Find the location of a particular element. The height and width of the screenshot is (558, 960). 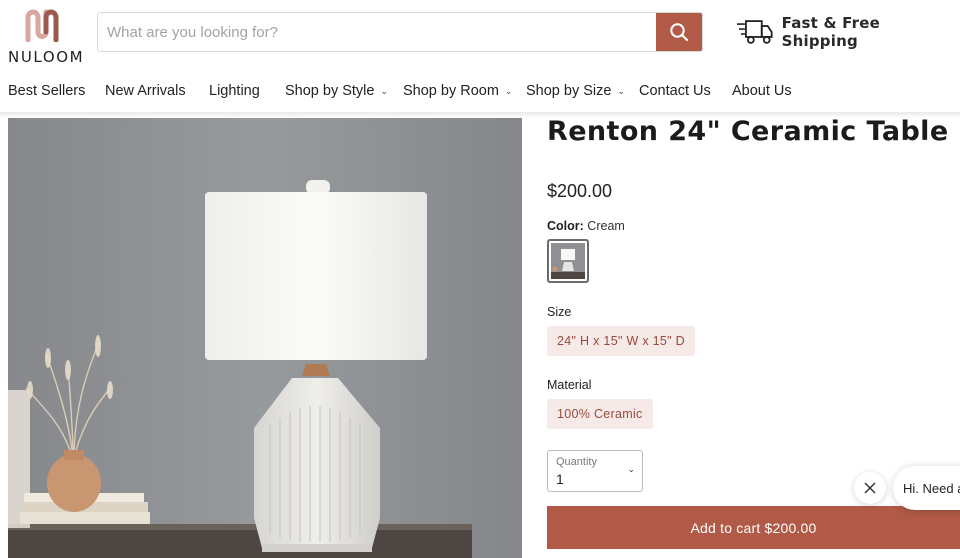

swatch-thumbnail is located at coordinates (568, 261).